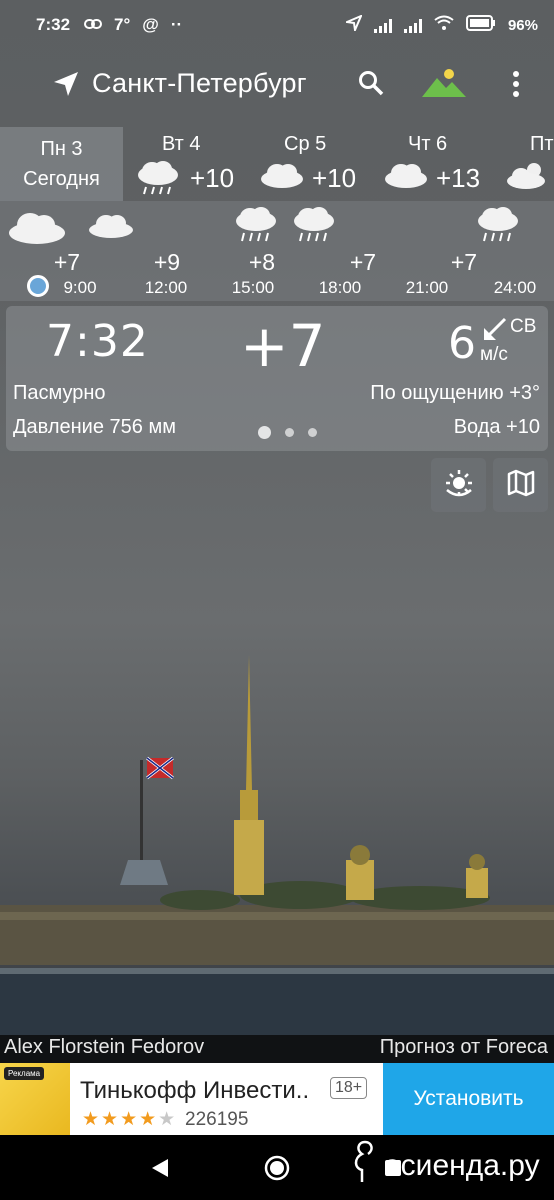  I want to click on location-arrow-icon, so click(66, 86).